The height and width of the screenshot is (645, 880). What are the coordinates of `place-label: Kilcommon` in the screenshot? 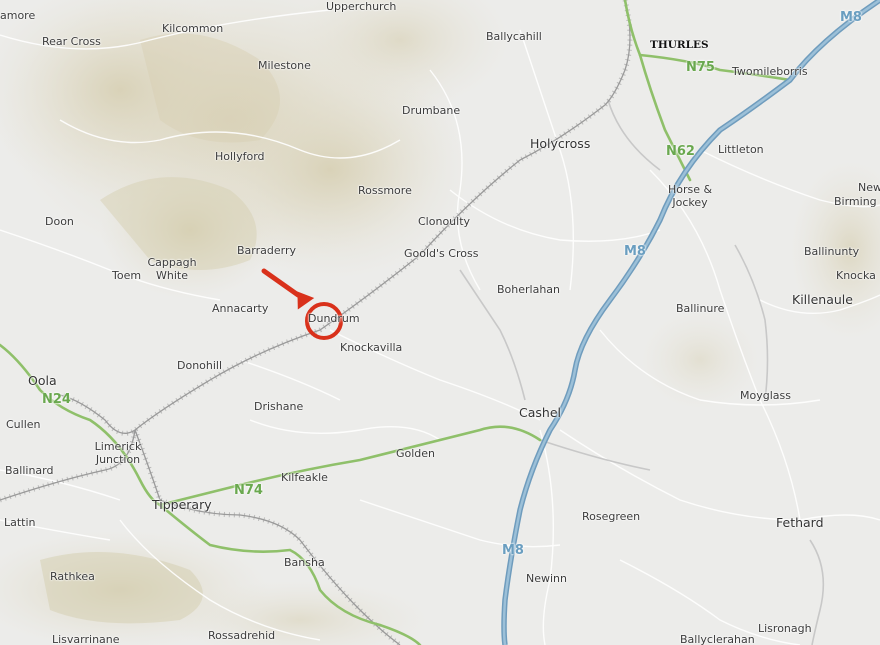 It's located at (193, 28).